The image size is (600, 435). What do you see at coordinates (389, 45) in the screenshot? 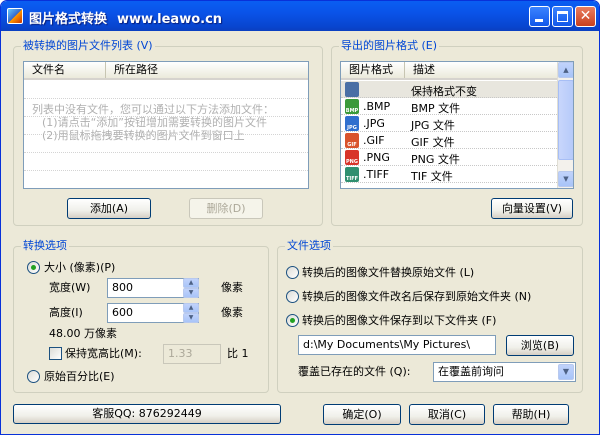
I see `export-format-group-title: 导出的图片格式 (E)` at bounding box center [389, 45].